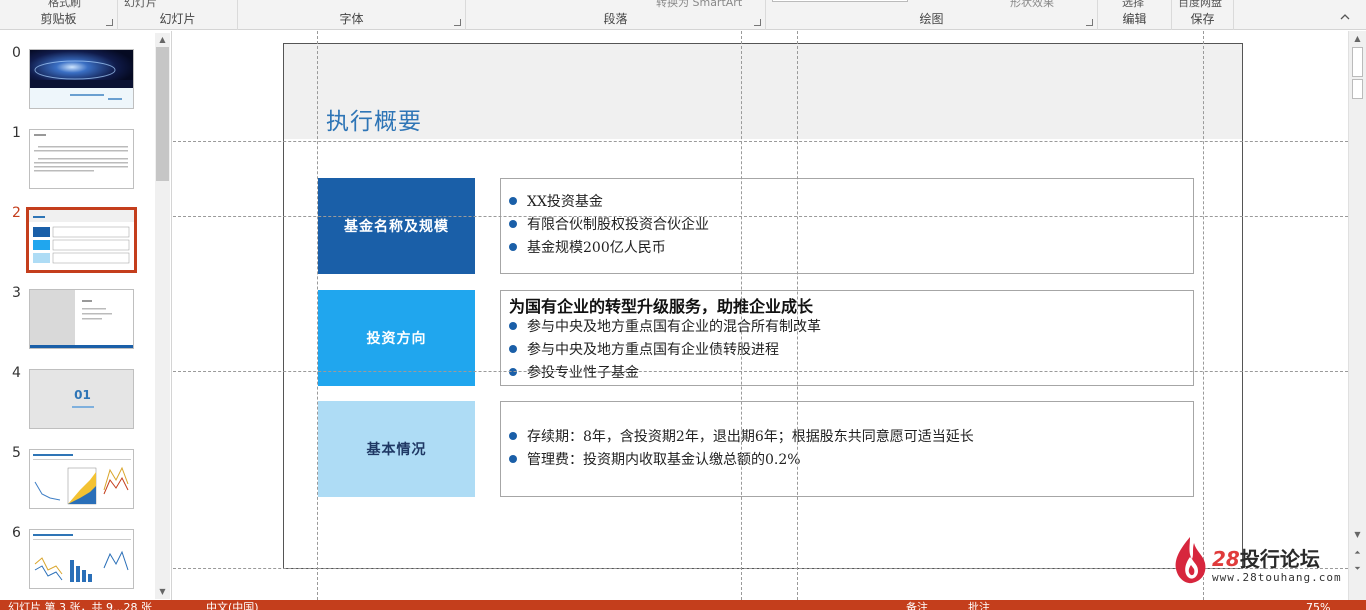 Image resolution: width=1366 pixels, height=610 pixels. What do you see at coordinates (664, 460) in the screenshot?
I see `bullet-text: 管理费：投资期内收取基金认缴总额的0.2%` at bounding box center [664, 460].